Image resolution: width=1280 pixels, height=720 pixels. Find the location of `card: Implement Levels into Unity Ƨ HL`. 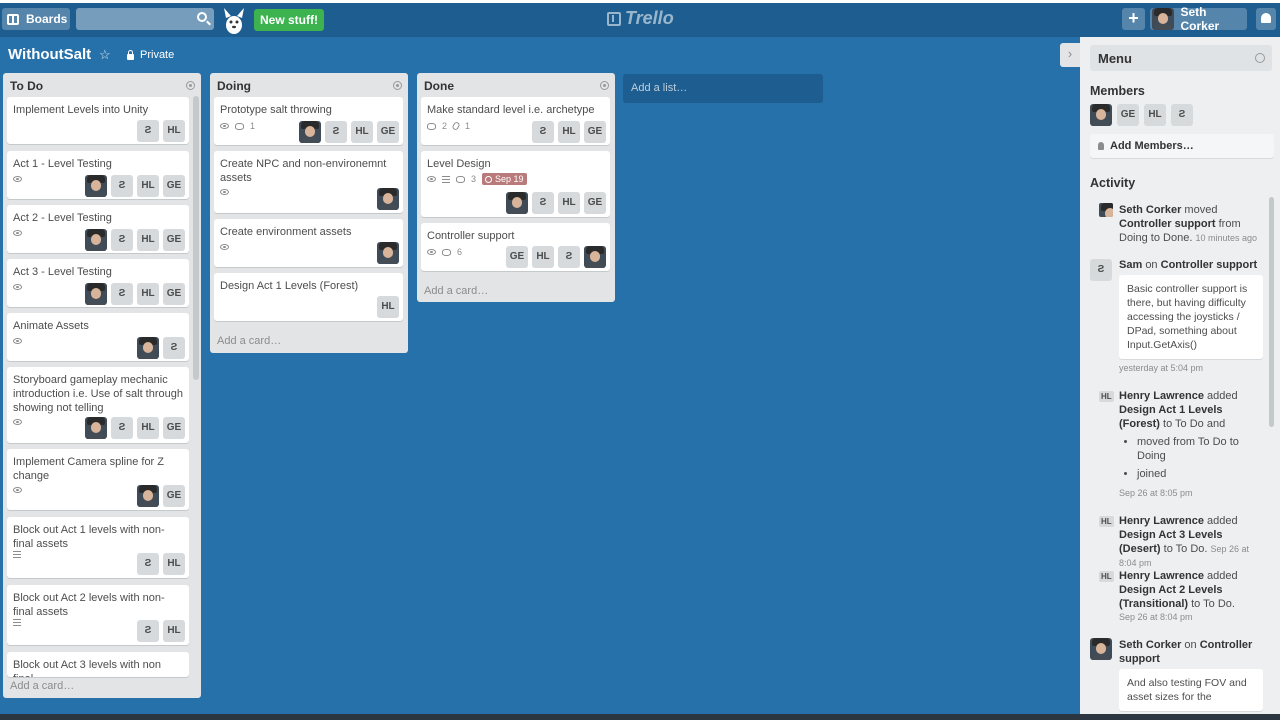

card: Implement Levels into Unity Ƨ HL is located at coordinates (98, 120).